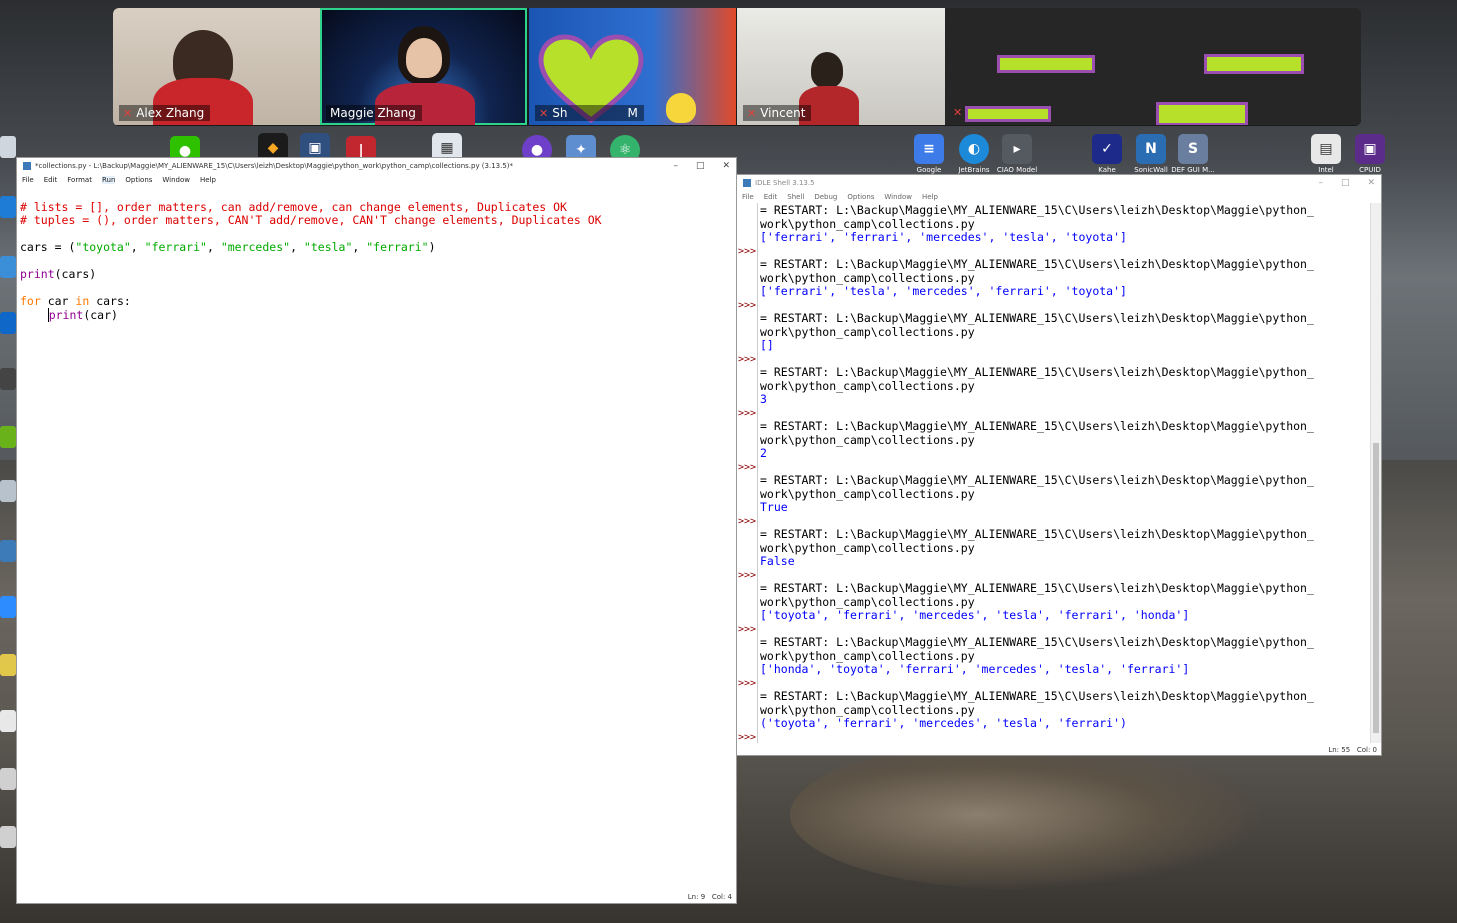  I want to click on nx-icon: N, so click(1151, 149).